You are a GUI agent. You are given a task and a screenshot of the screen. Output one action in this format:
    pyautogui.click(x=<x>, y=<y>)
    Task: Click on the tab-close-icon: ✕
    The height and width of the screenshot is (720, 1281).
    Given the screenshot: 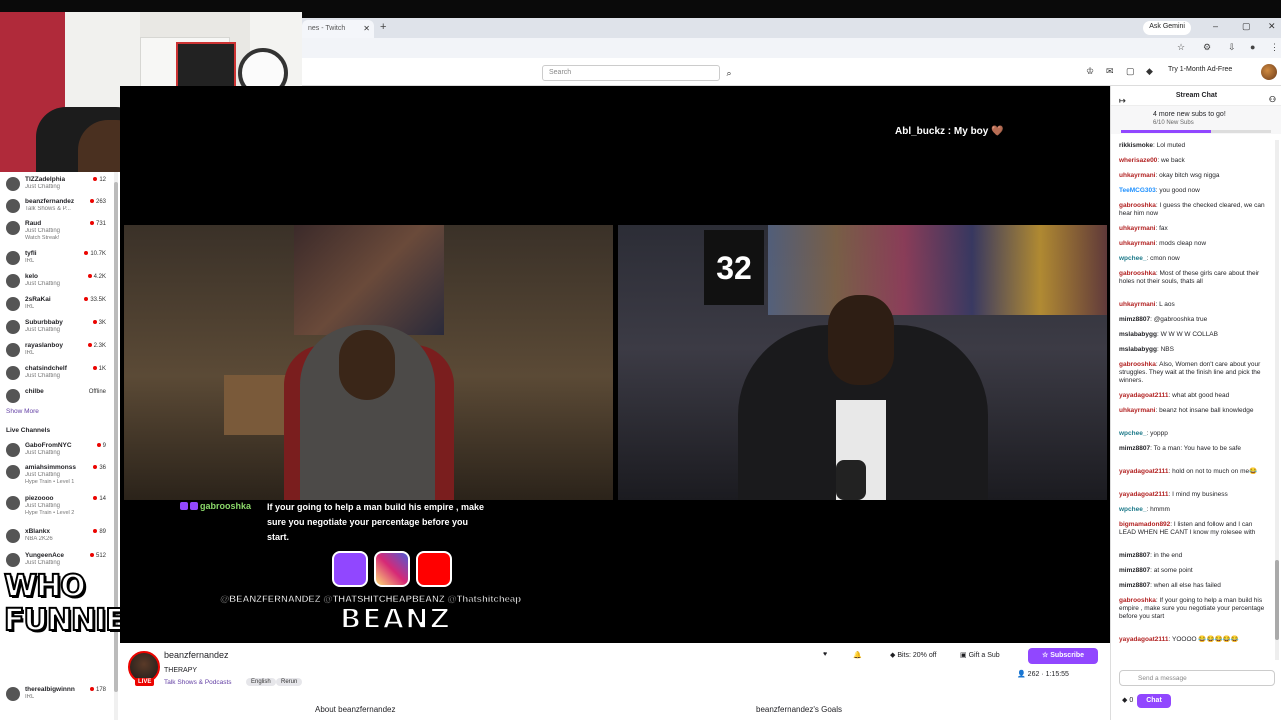 What is the action you would take?
    pyautogui.click(x=366, y=28)
    